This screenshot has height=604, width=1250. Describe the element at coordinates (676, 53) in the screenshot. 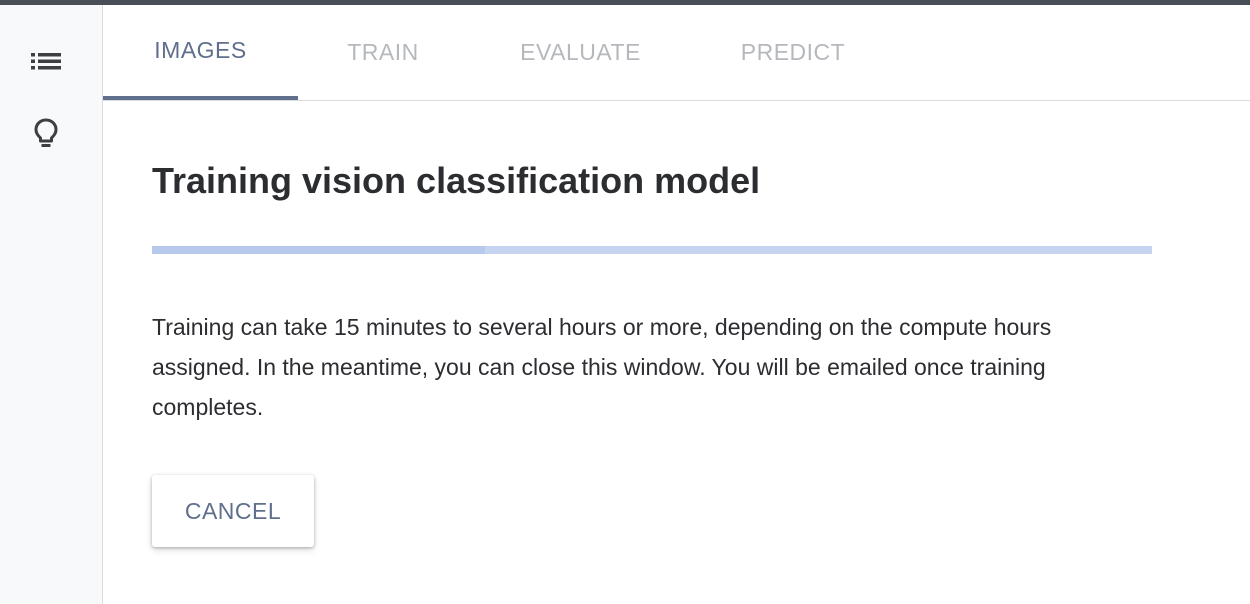

I see `tab-bar: IMAGES TRAIN EVALUATE PREDICT` at that location.